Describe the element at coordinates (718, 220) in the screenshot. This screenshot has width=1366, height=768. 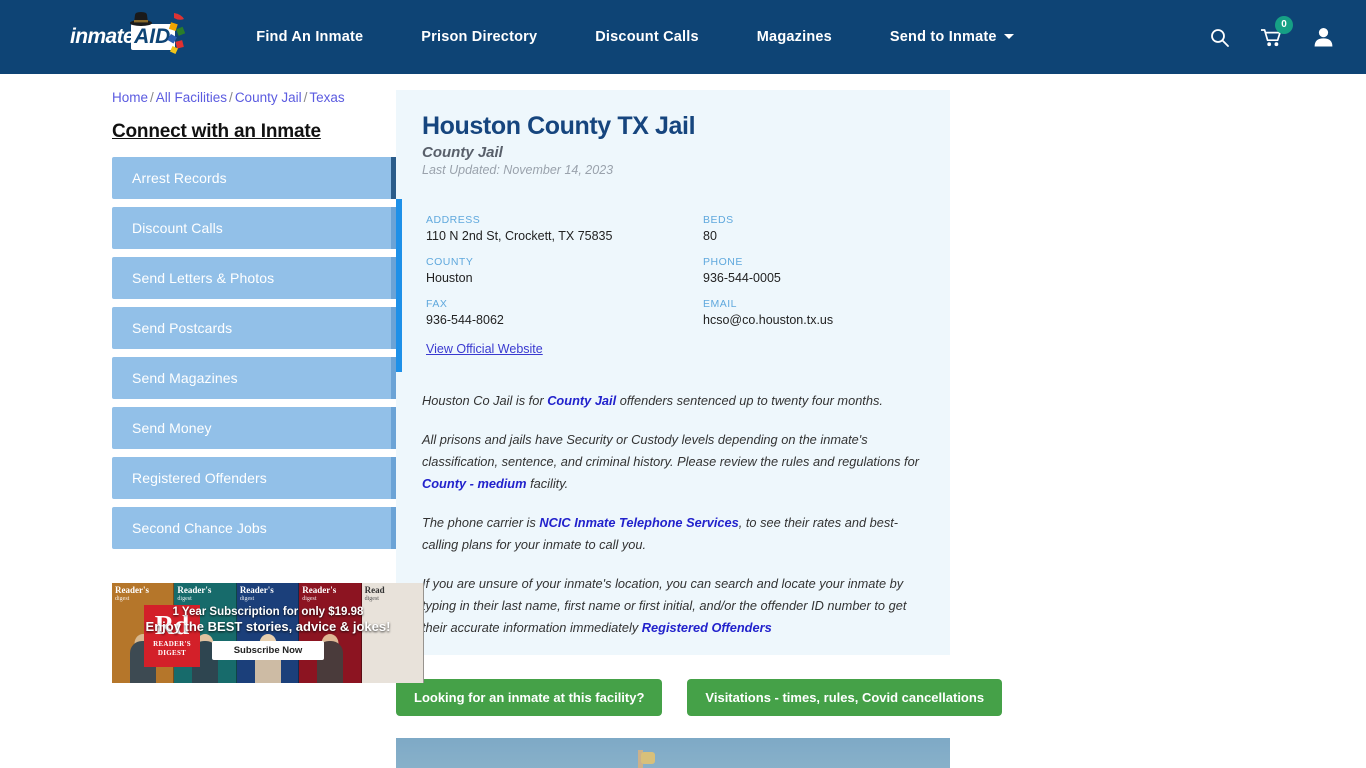
I see `detail-label: BEDS` at that location.